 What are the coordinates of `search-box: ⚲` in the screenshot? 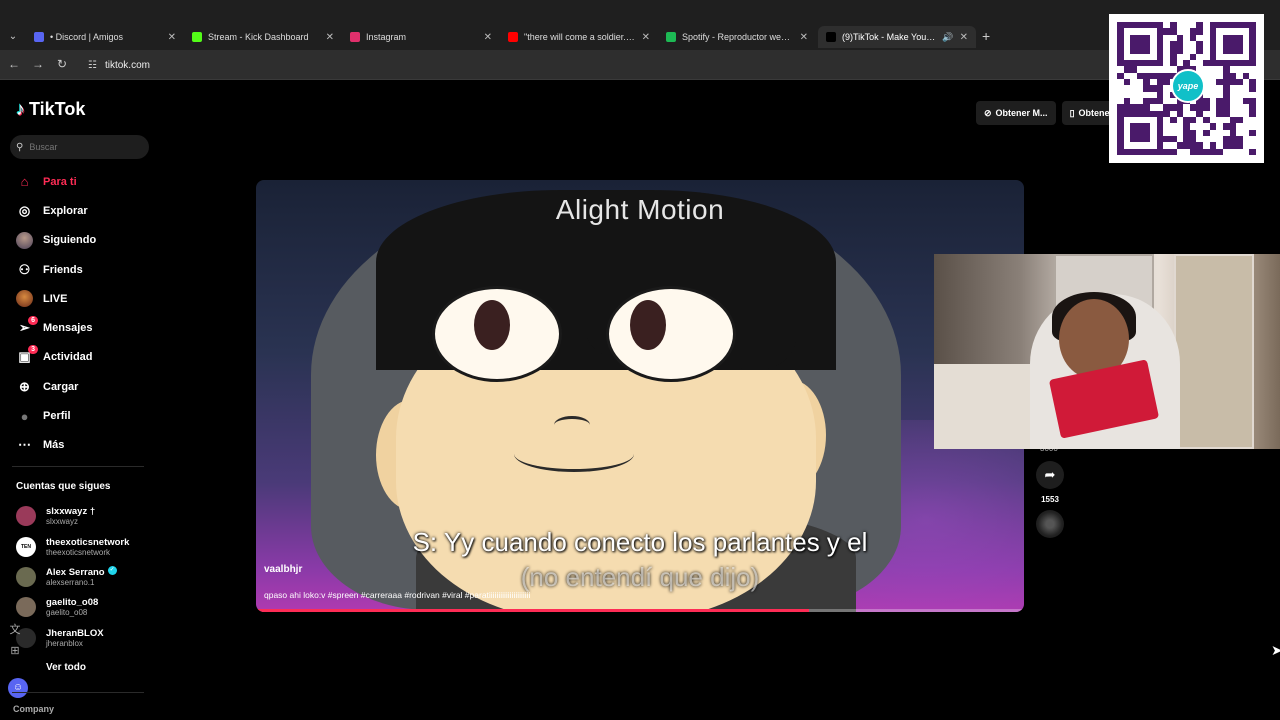 It's located at (79, 147).